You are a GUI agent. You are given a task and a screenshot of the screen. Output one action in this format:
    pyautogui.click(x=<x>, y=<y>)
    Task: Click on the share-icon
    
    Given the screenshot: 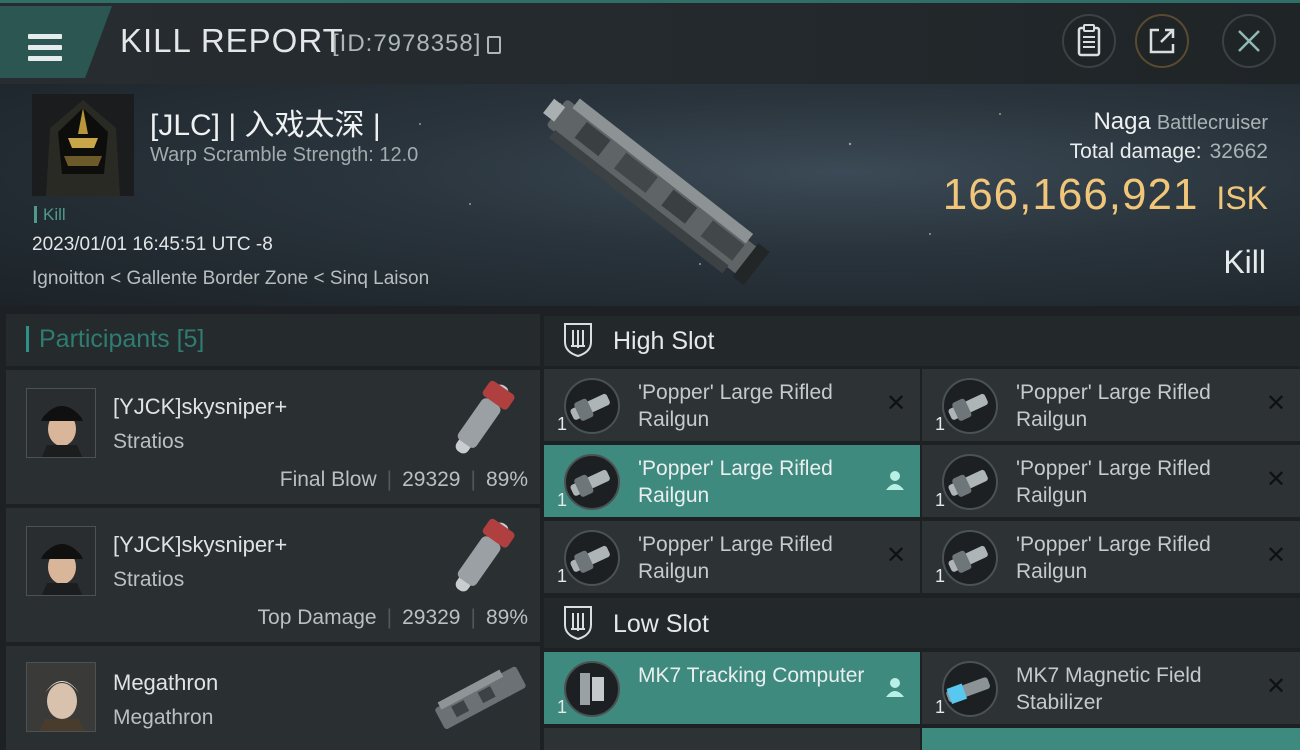 What is the action you would take?
    pyautogui.click(x=1162, y=41)
    